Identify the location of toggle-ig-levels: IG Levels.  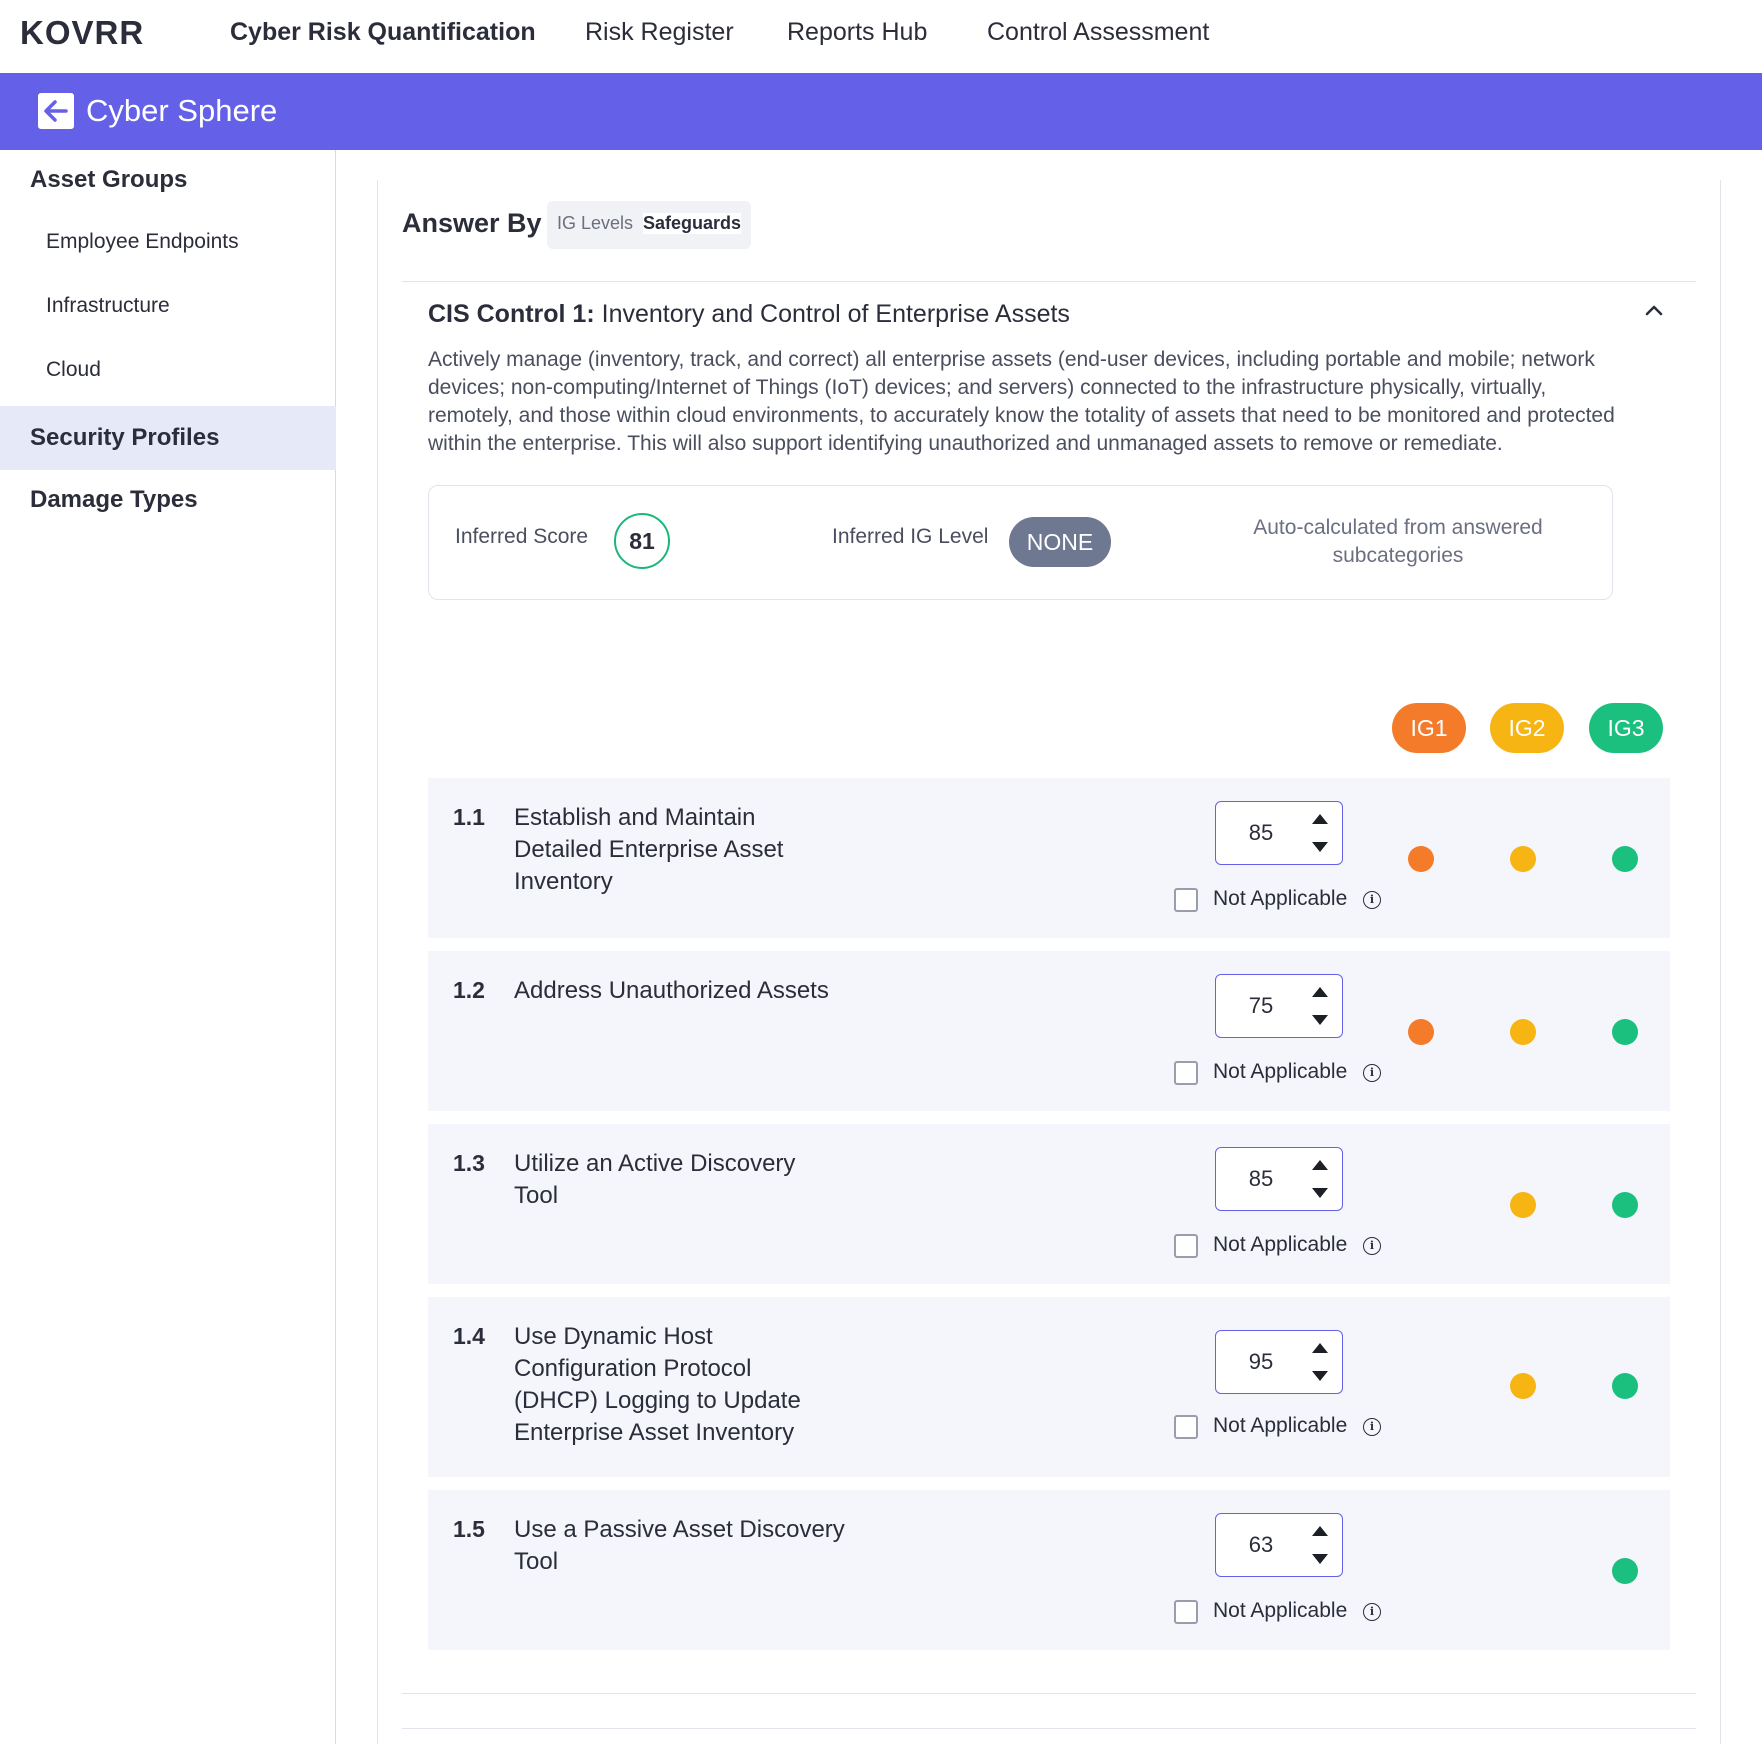
(595, 223).